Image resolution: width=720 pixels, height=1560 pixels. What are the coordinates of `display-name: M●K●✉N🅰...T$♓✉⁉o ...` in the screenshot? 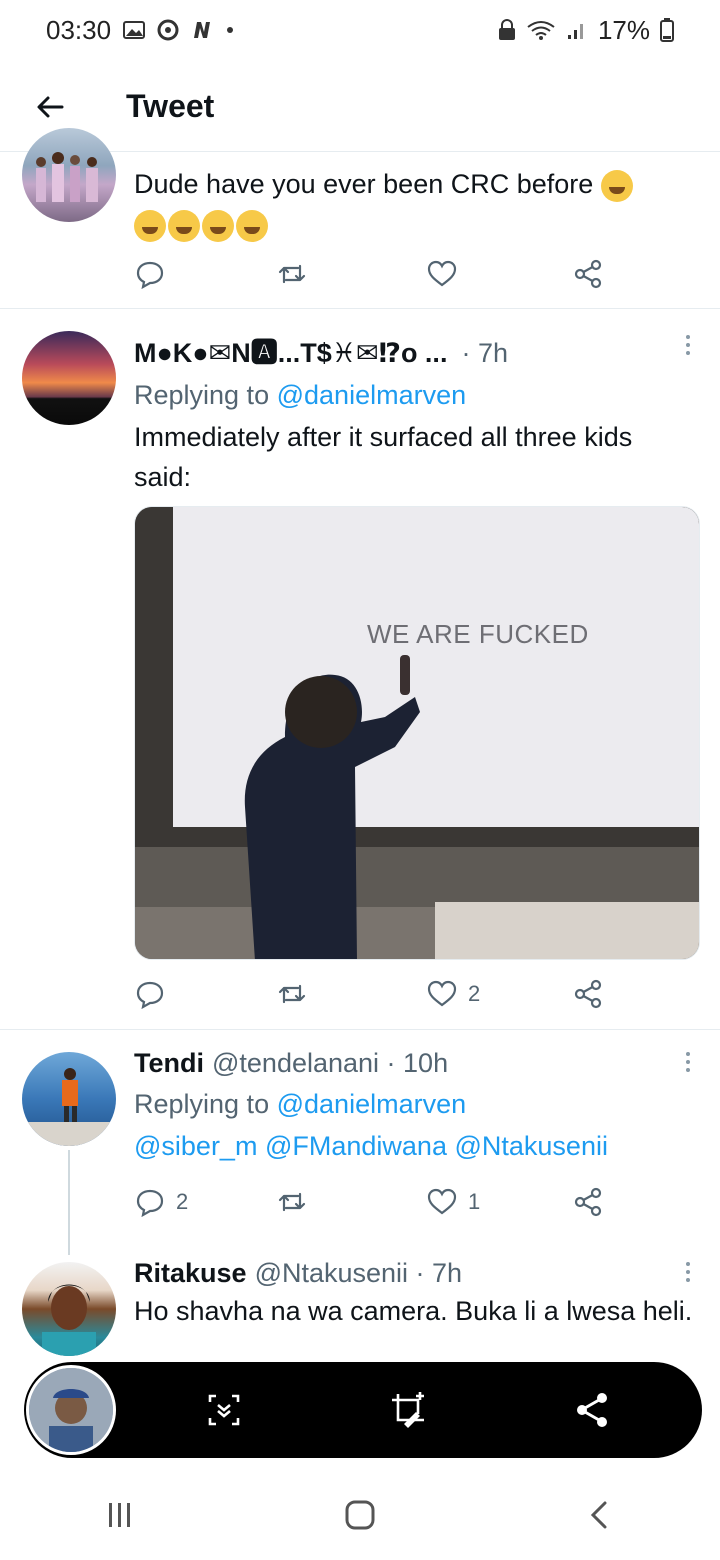 It's located at (290, 350).